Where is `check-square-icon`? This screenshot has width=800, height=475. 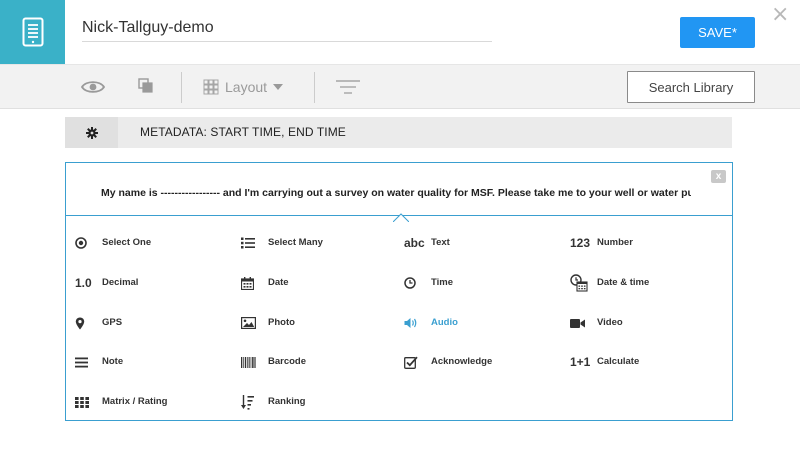 check-square-icon is located at coordinates (415, 362).